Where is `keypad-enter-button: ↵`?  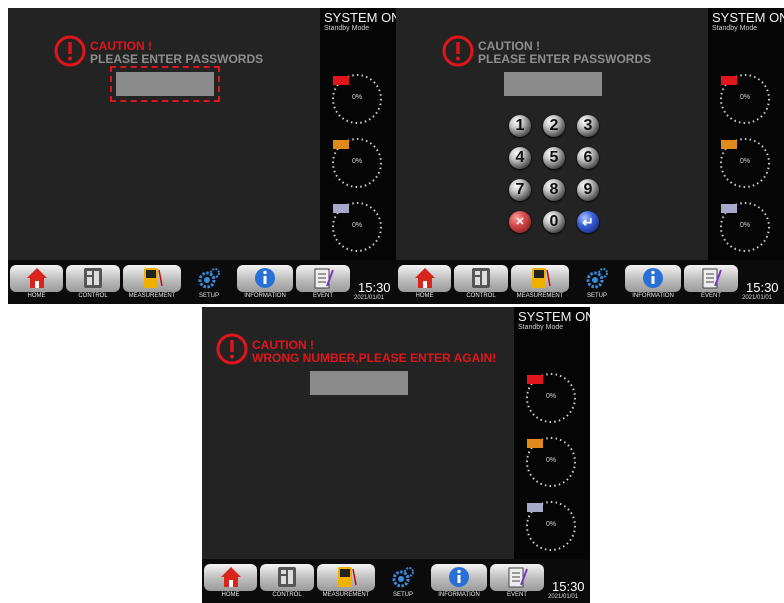
keypad-enter-button: ↵ is located at coordinates (588, 222).